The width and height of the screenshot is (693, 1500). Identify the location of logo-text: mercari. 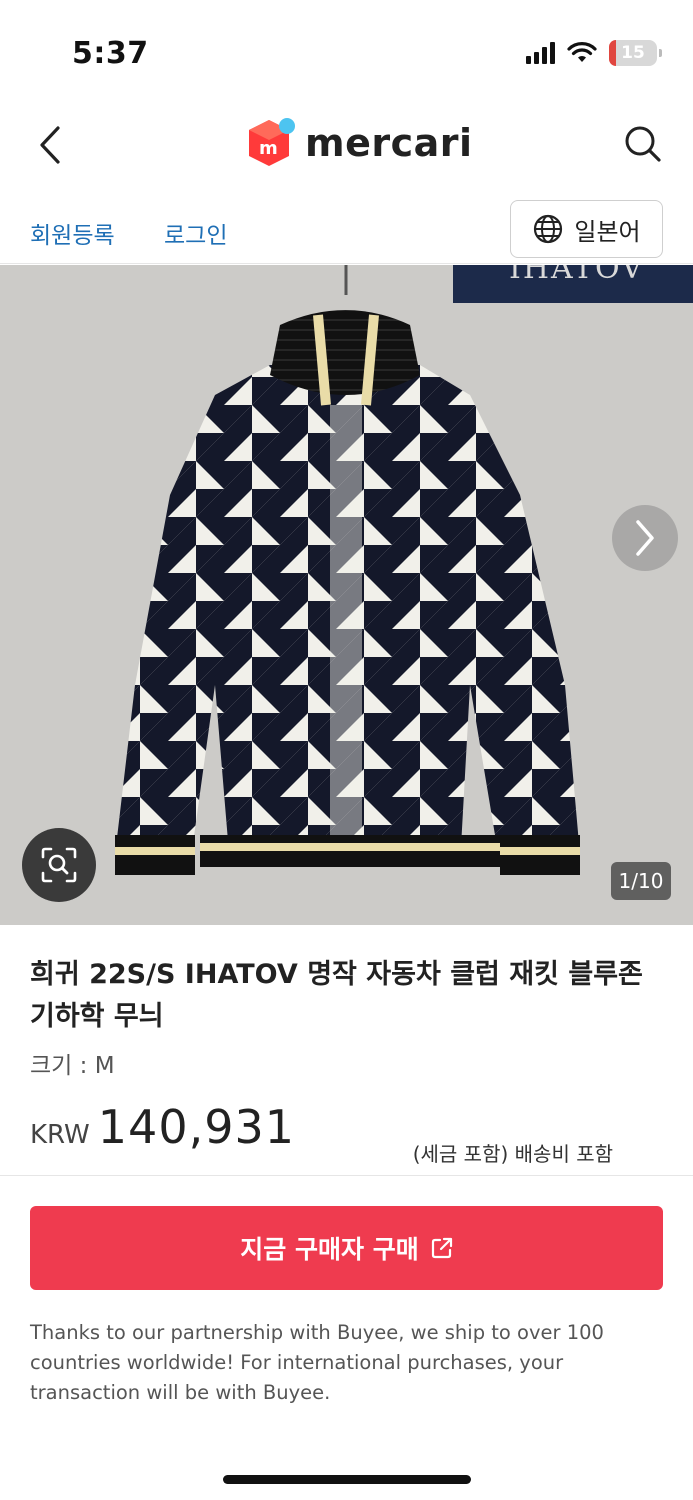
(389, 143).